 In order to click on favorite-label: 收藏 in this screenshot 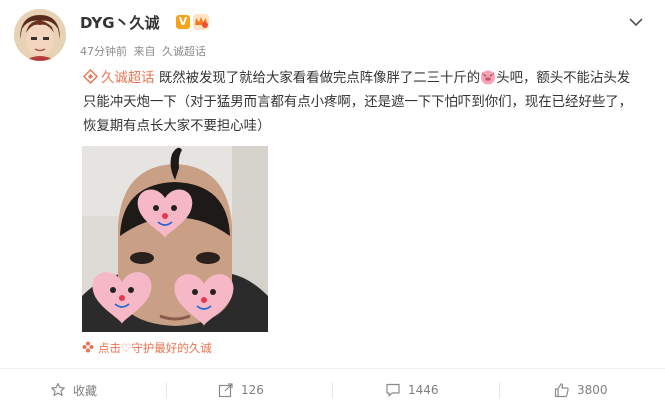, I will do `click(85, 390)`.